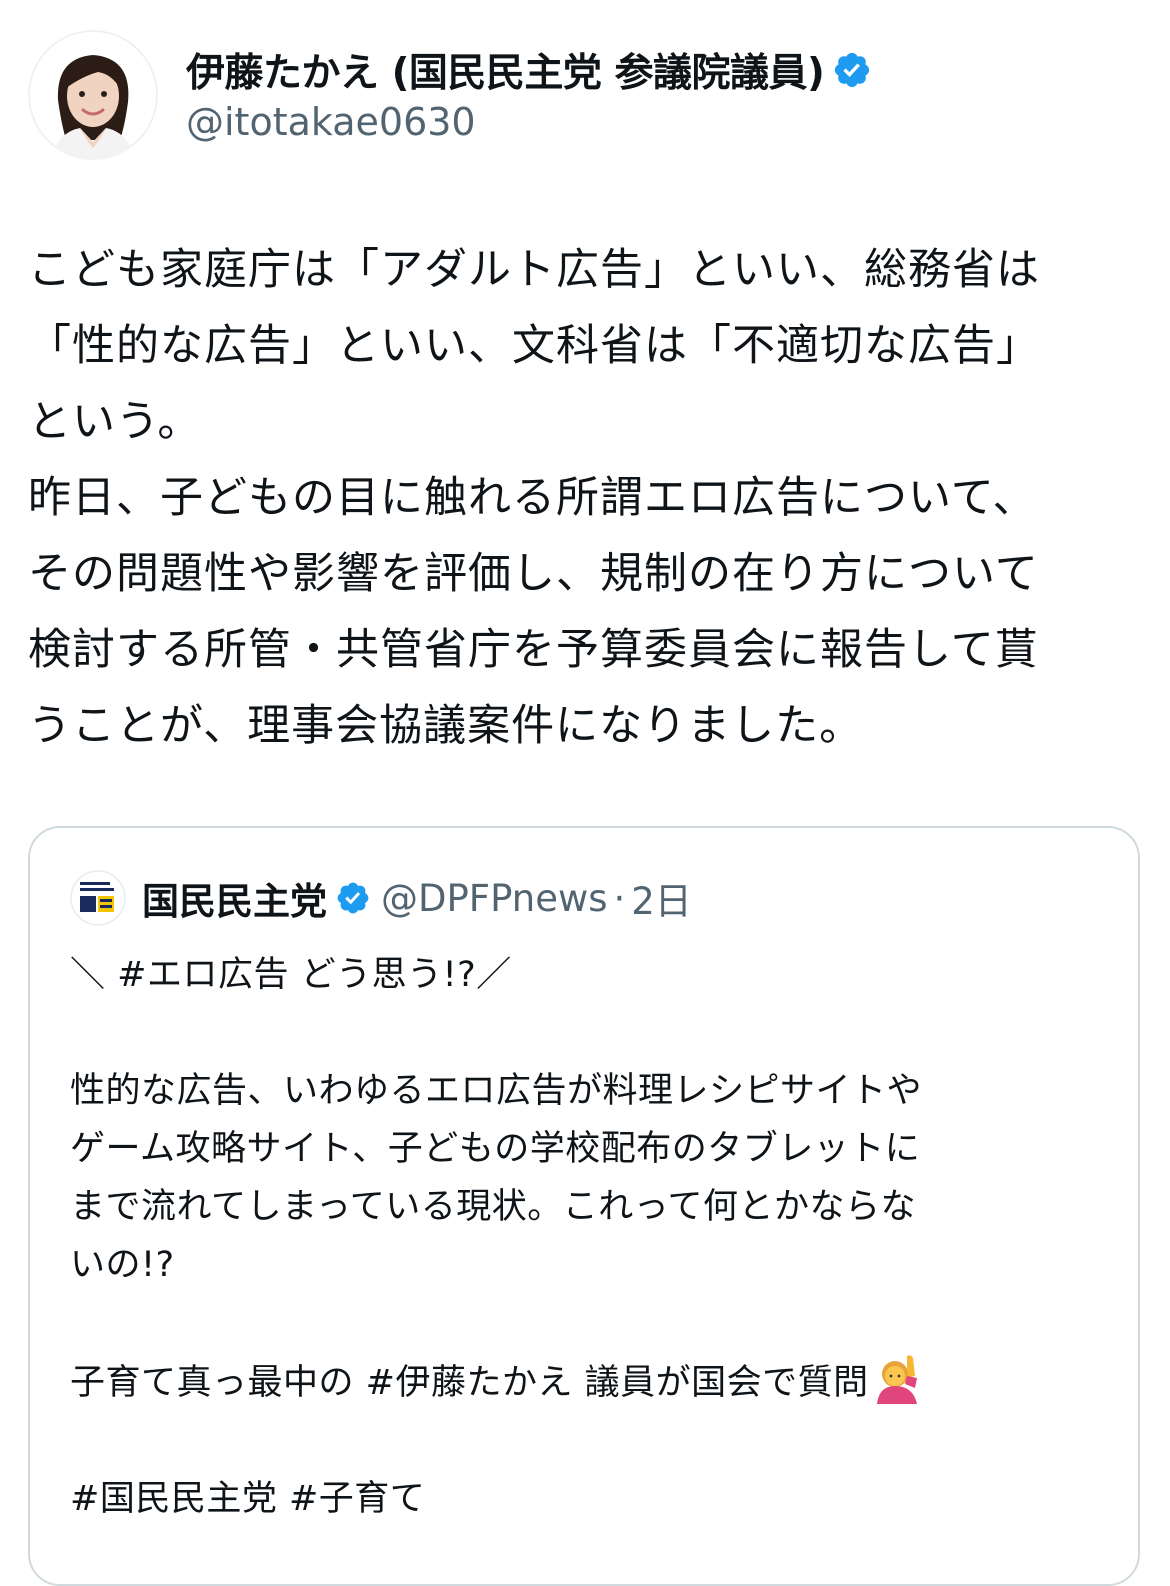 Image resolution: width=1170 pixels, height=1586 pixels. I want to click on quoted-text-line-with-emoji: 子育て真っ最中の #伊藤たかえ 議員が国会で質問, so click(590, 1382).